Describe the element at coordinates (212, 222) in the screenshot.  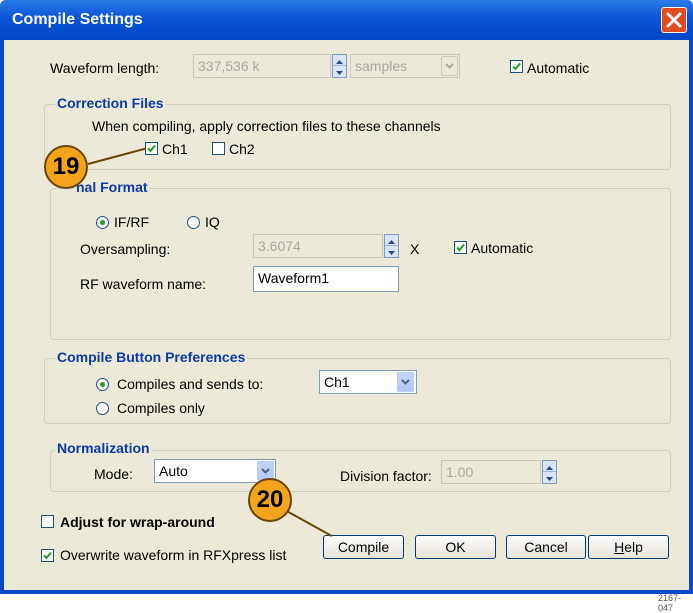
I see `iq-label: IQ` at that location.